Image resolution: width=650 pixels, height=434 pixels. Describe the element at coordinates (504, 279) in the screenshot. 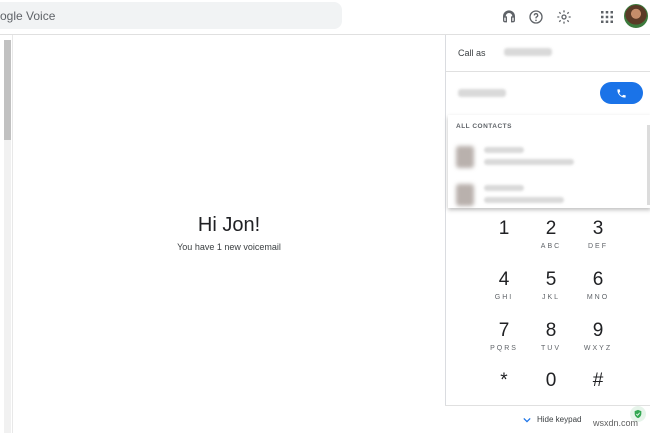

I see `key-digit: 4` at that location.